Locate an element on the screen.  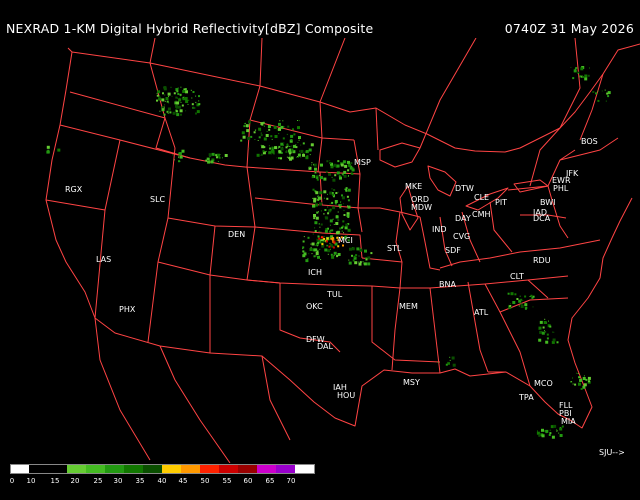
city-label: BWI is located at coordinates (547, 202).